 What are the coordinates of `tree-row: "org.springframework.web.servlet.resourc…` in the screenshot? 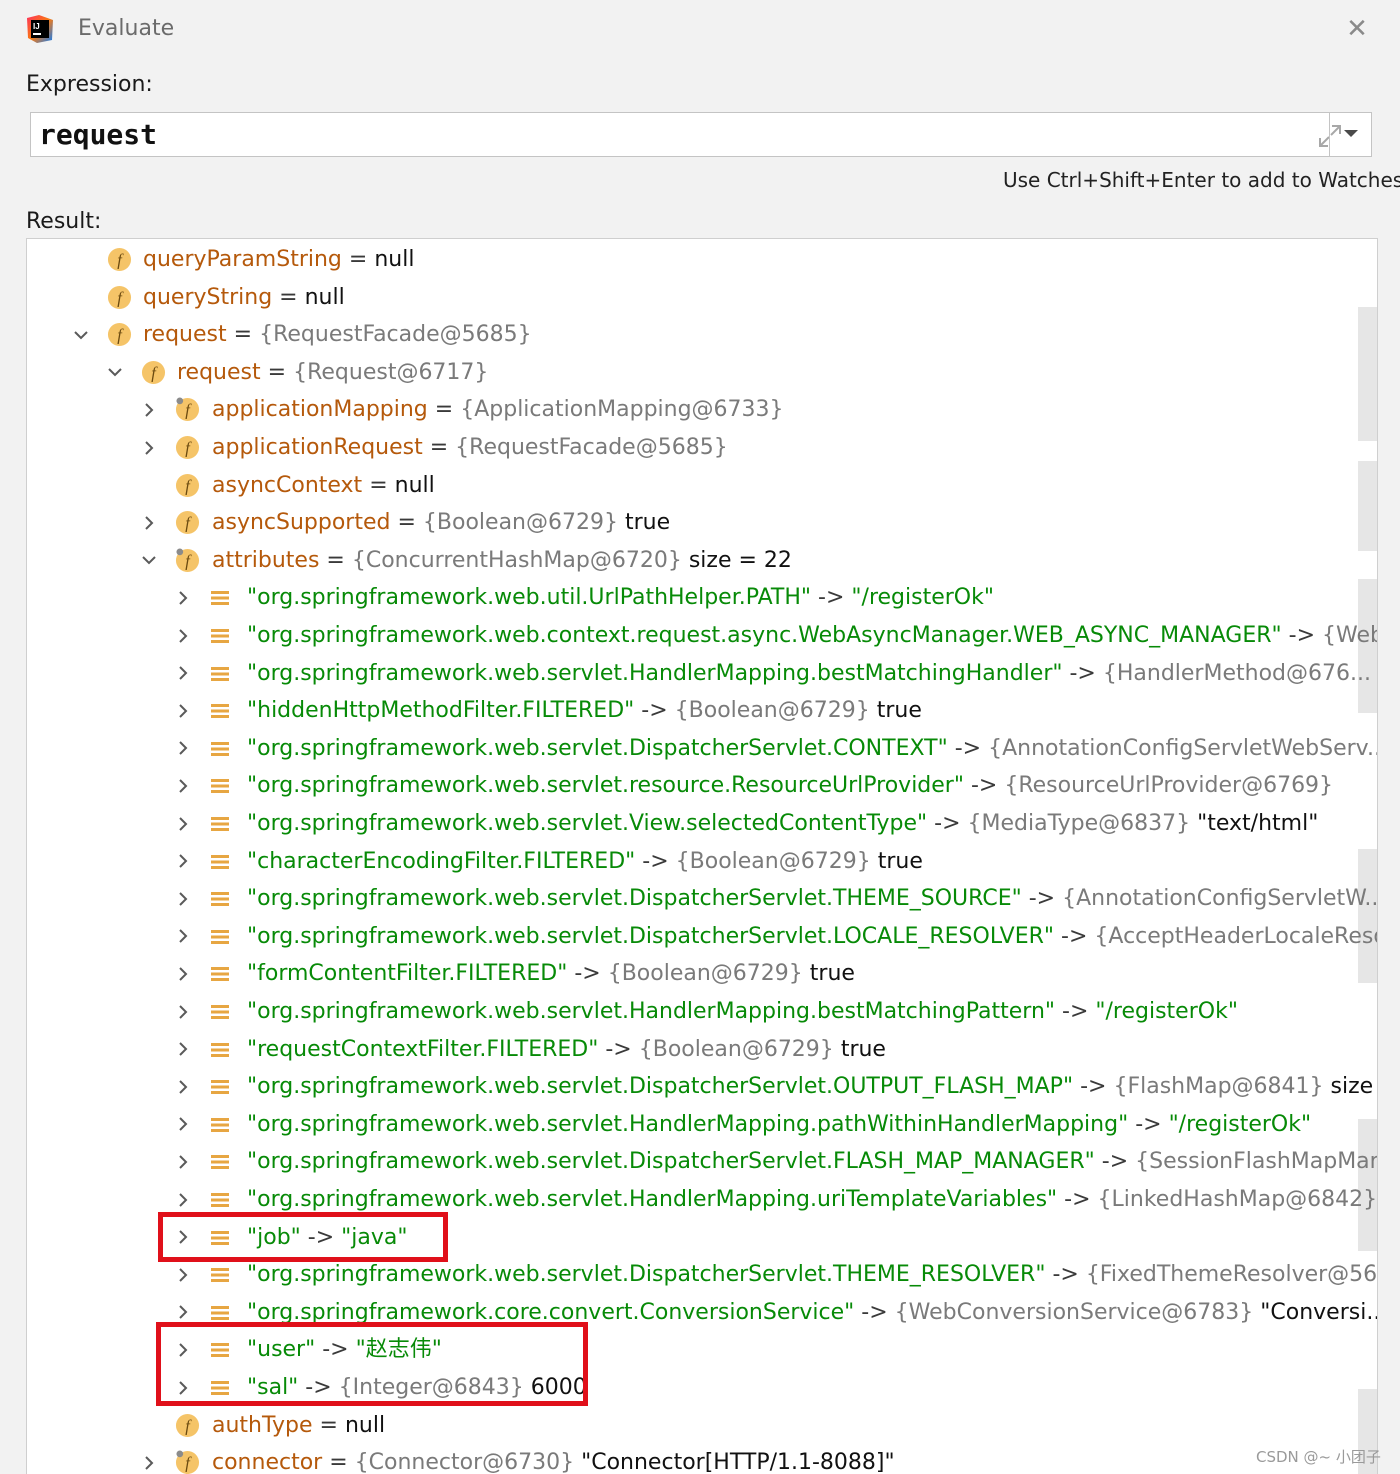 It's located at (702, 785).